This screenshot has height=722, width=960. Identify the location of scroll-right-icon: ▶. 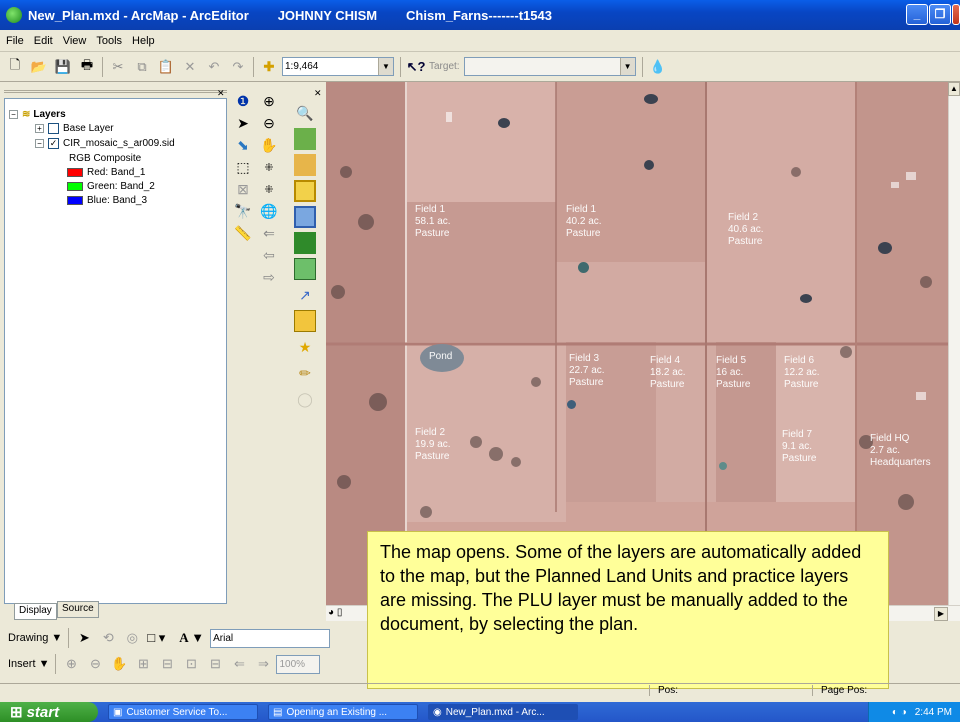
(941, 614).